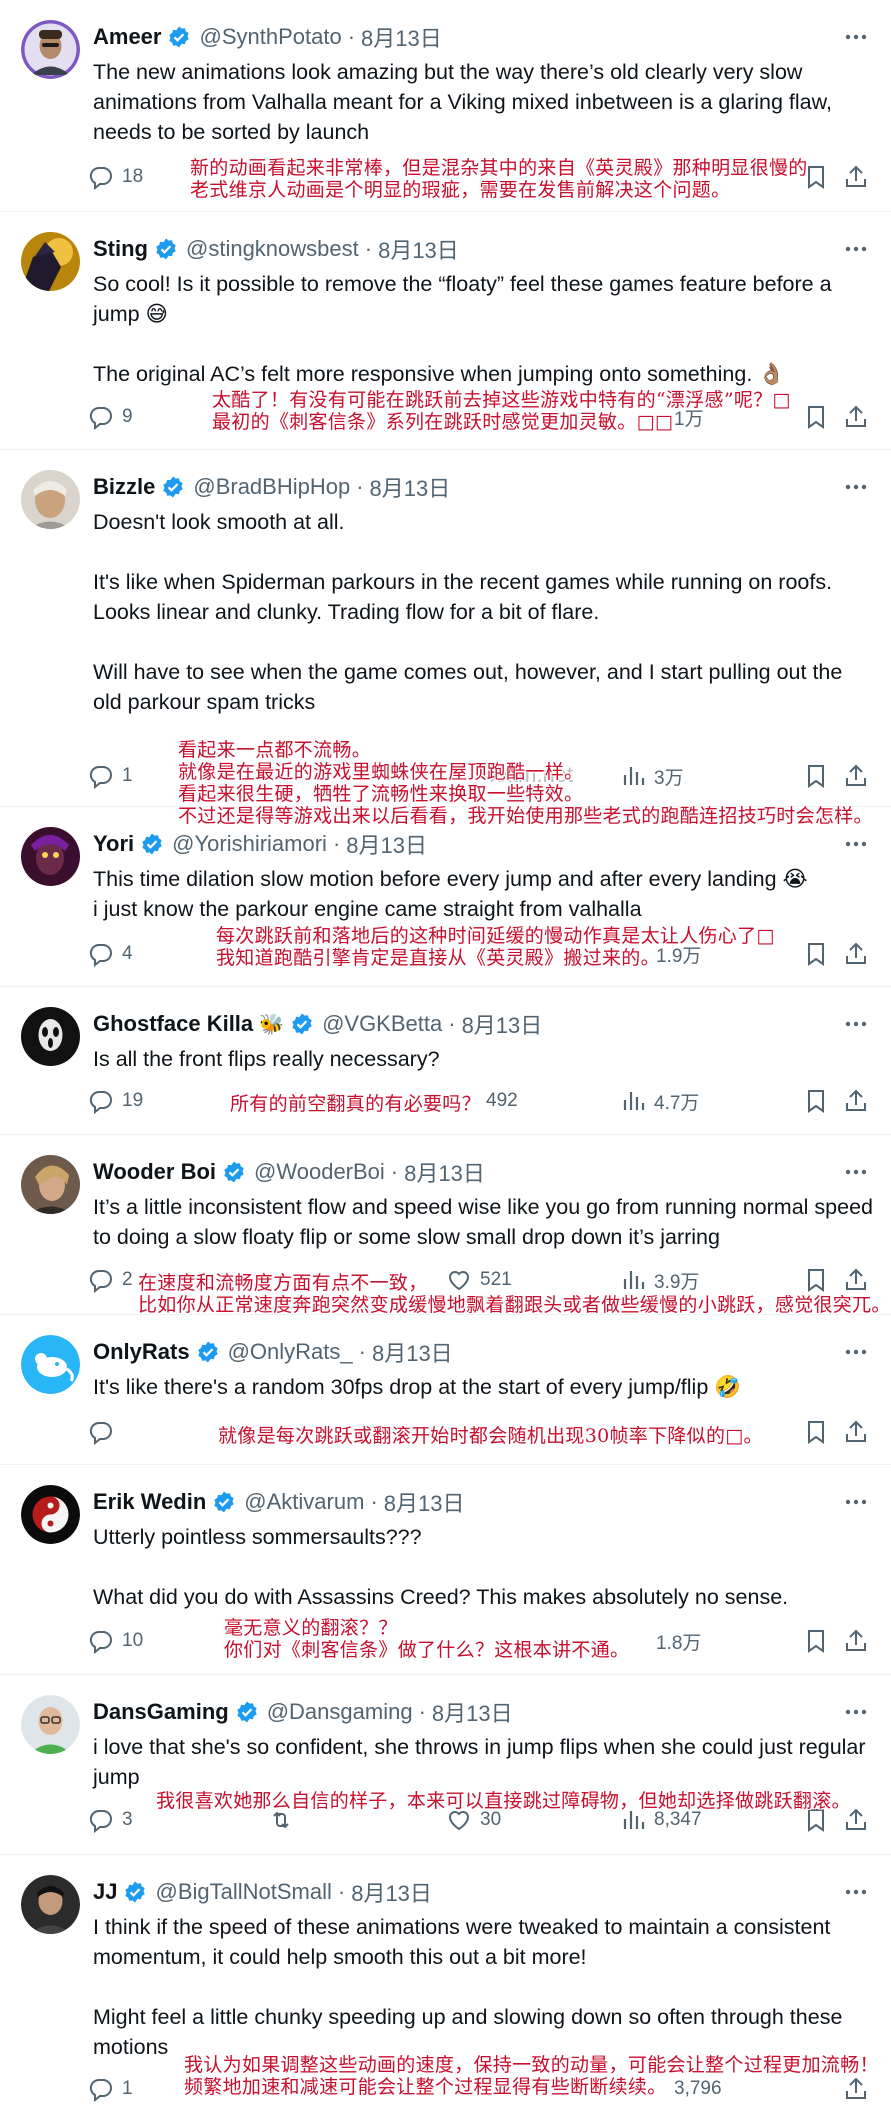 Image resolution: width=891 pixels, height=2116 pixels. What do you see at coordinates (113, 844) in the screenshot?
I see `display-name: Yori` at bounding box center [113, 844].